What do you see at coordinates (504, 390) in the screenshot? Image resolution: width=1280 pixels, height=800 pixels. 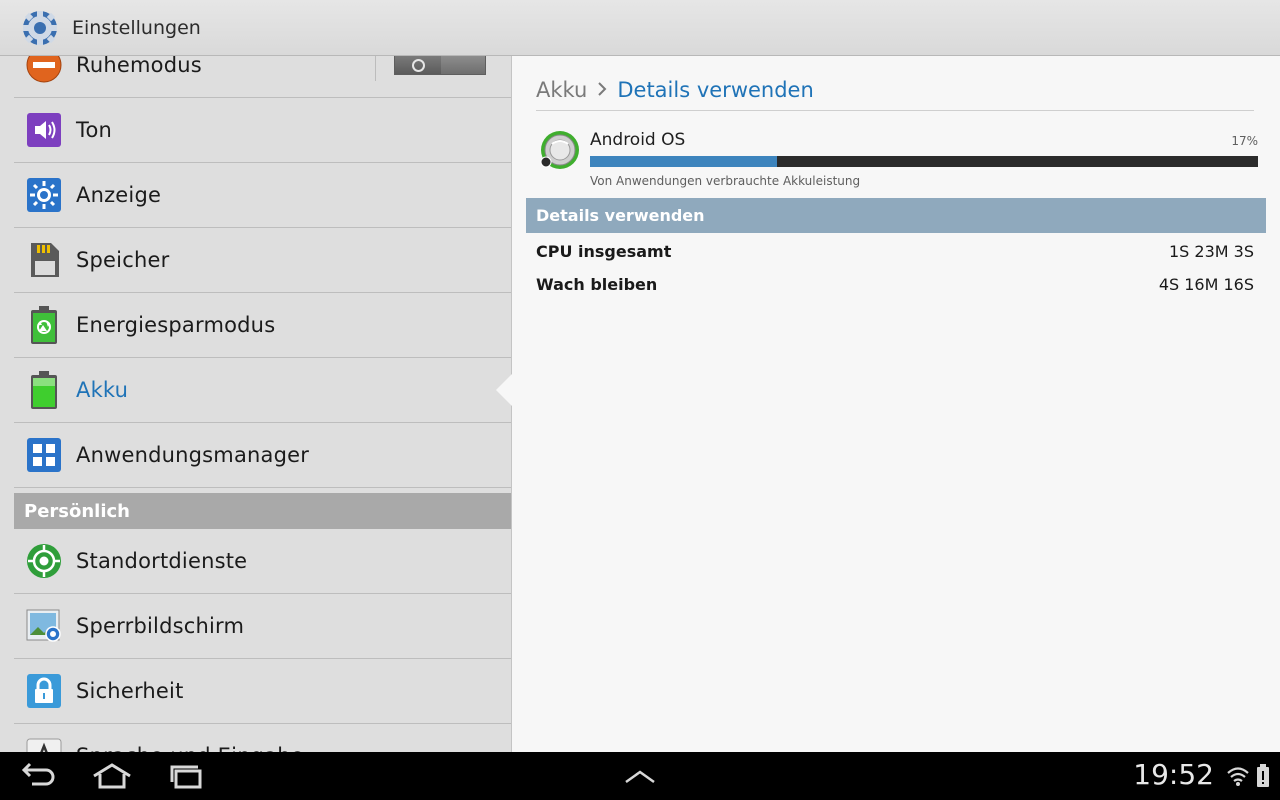 I see `selection-notch` at bounding box center [504, 390].